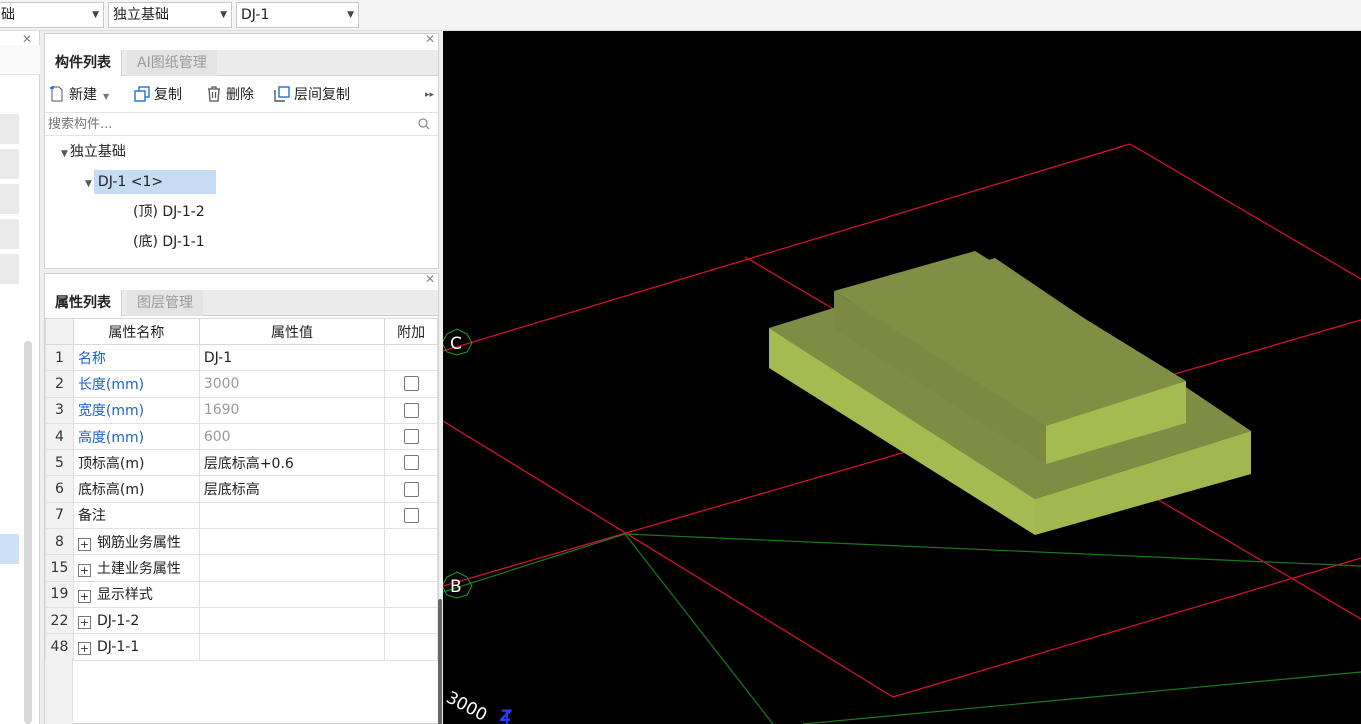  What do you see at coordinates (83, 63) in the screenshot?
I see `tab-component-list: 构件列表` at bounding box center [83, 63].